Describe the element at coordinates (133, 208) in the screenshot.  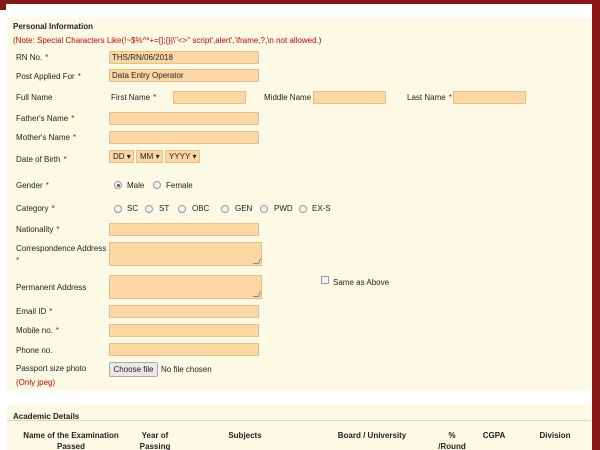
I see `category-sc-label: SC` at that location.